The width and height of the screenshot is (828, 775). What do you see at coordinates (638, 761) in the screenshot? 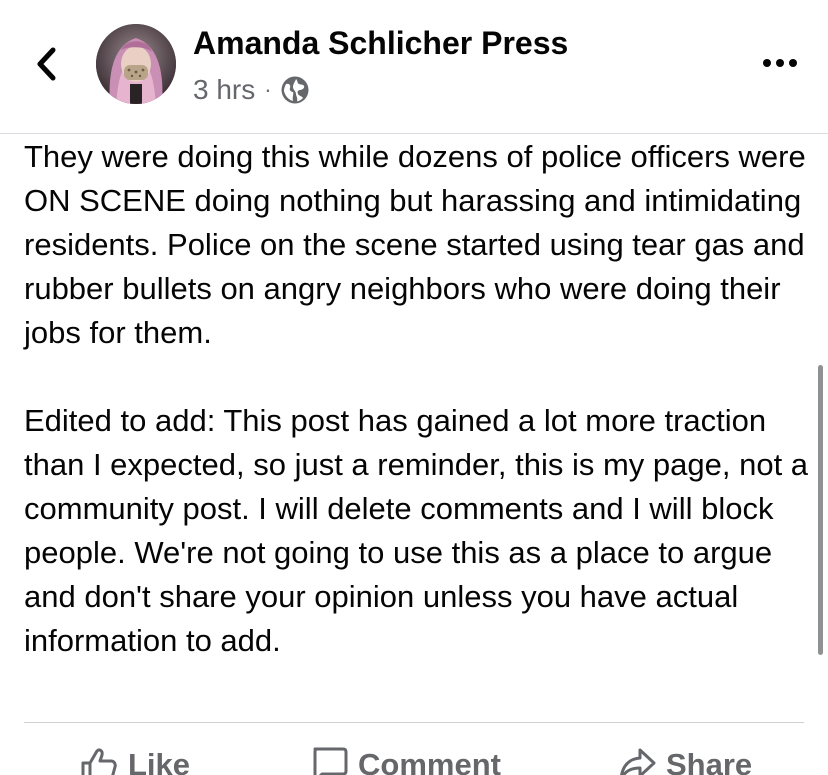
I see `share-arrow-icon` at bounding box center [638, 761].